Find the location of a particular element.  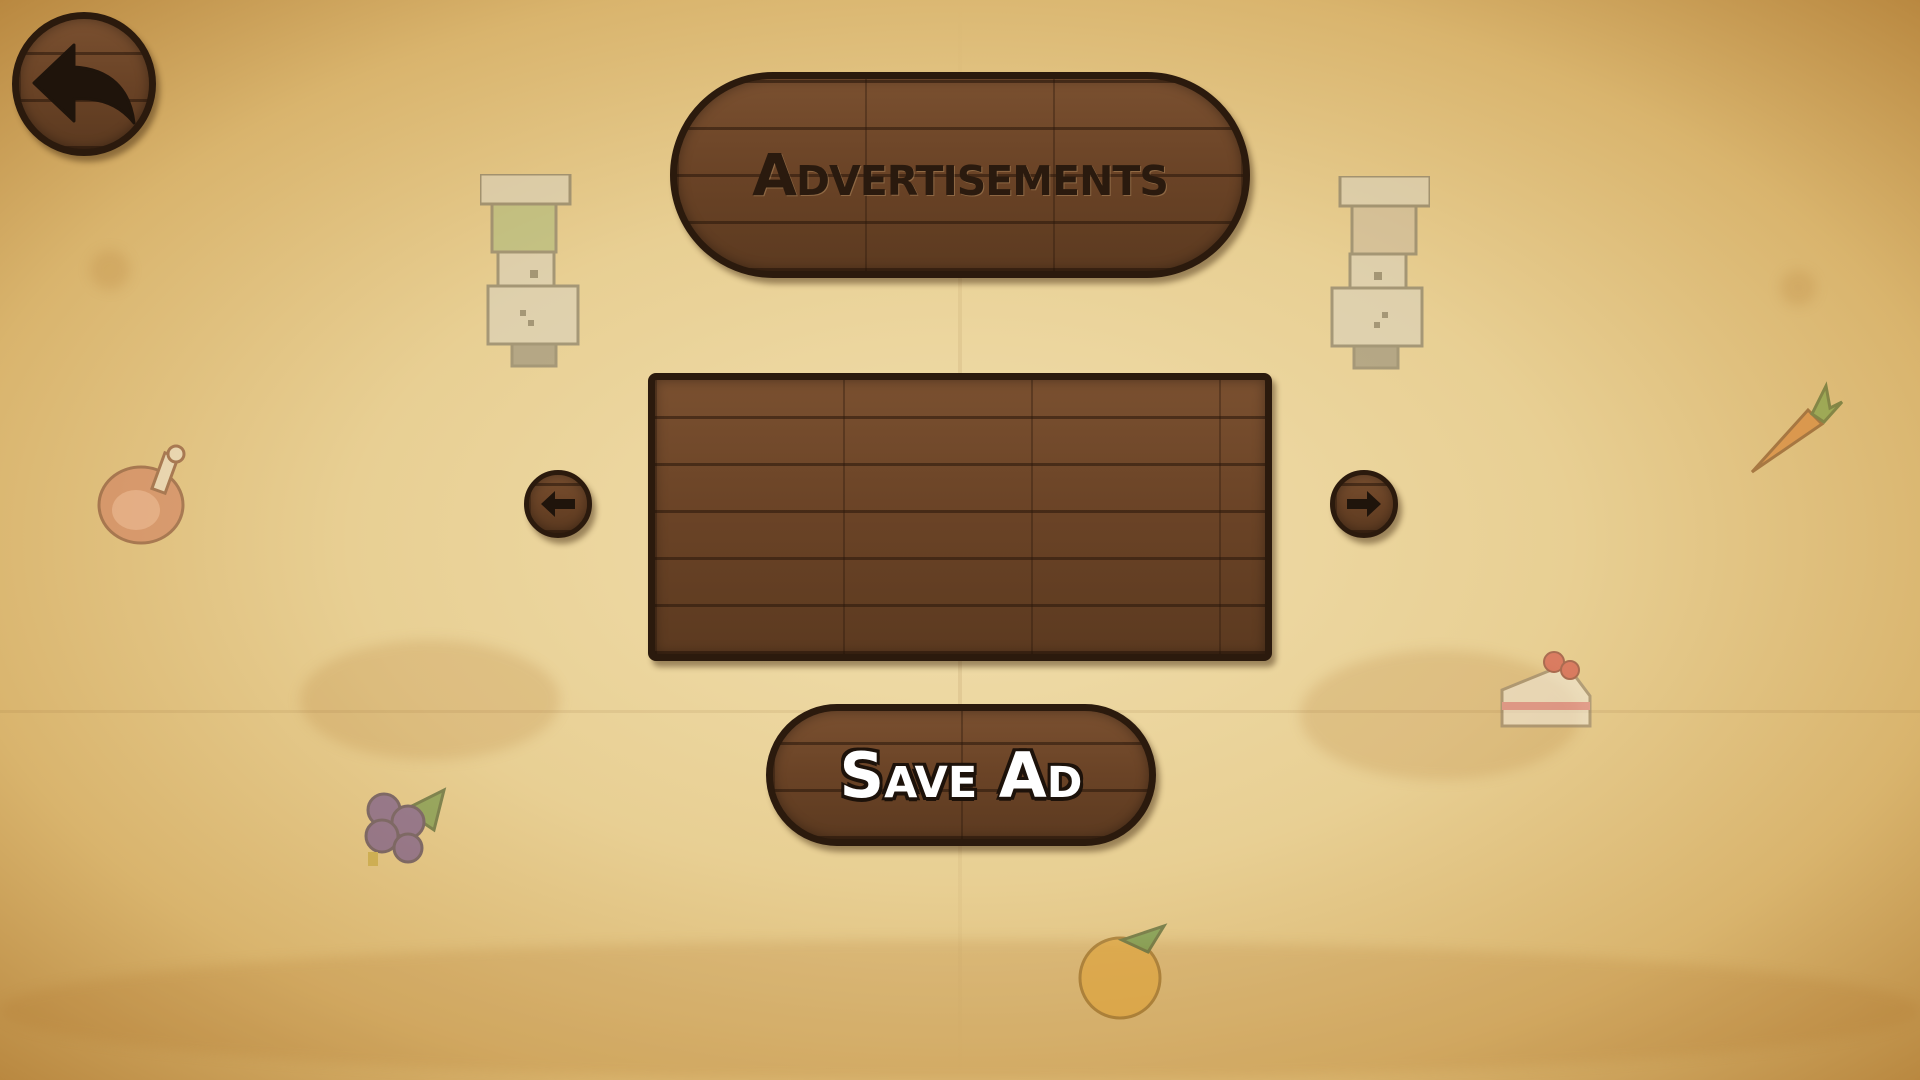

save-ad-label: Save Ad is located at coordinates (961, 775).